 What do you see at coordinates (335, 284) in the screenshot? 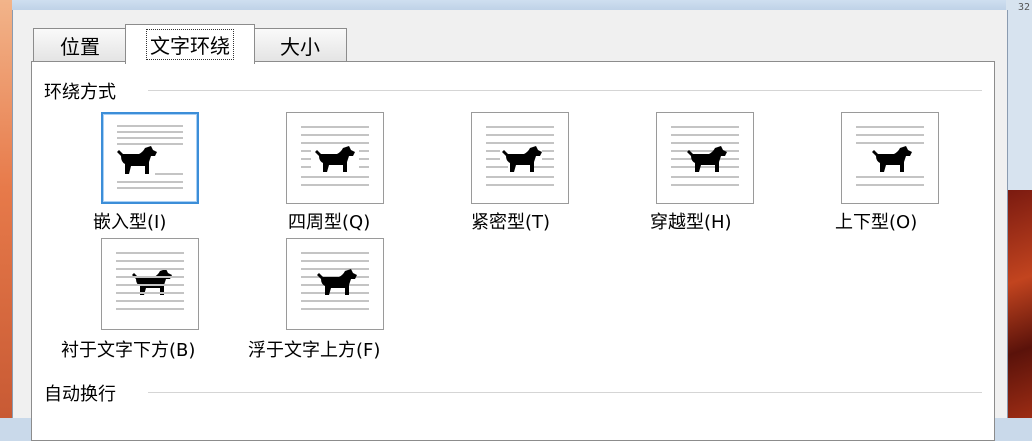
I see `in-front-text-icon` at bounding box center [335, 284].